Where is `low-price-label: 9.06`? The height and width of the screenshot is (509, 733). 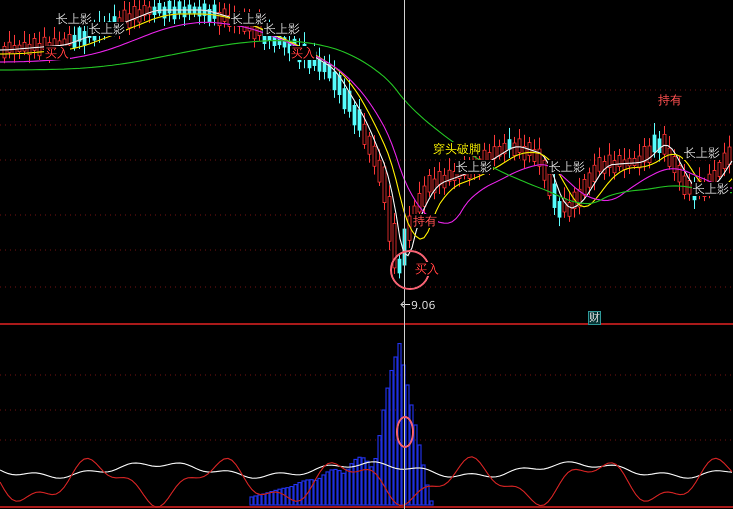
low-price-label: 9.06 is located at coordinates (423, 305).